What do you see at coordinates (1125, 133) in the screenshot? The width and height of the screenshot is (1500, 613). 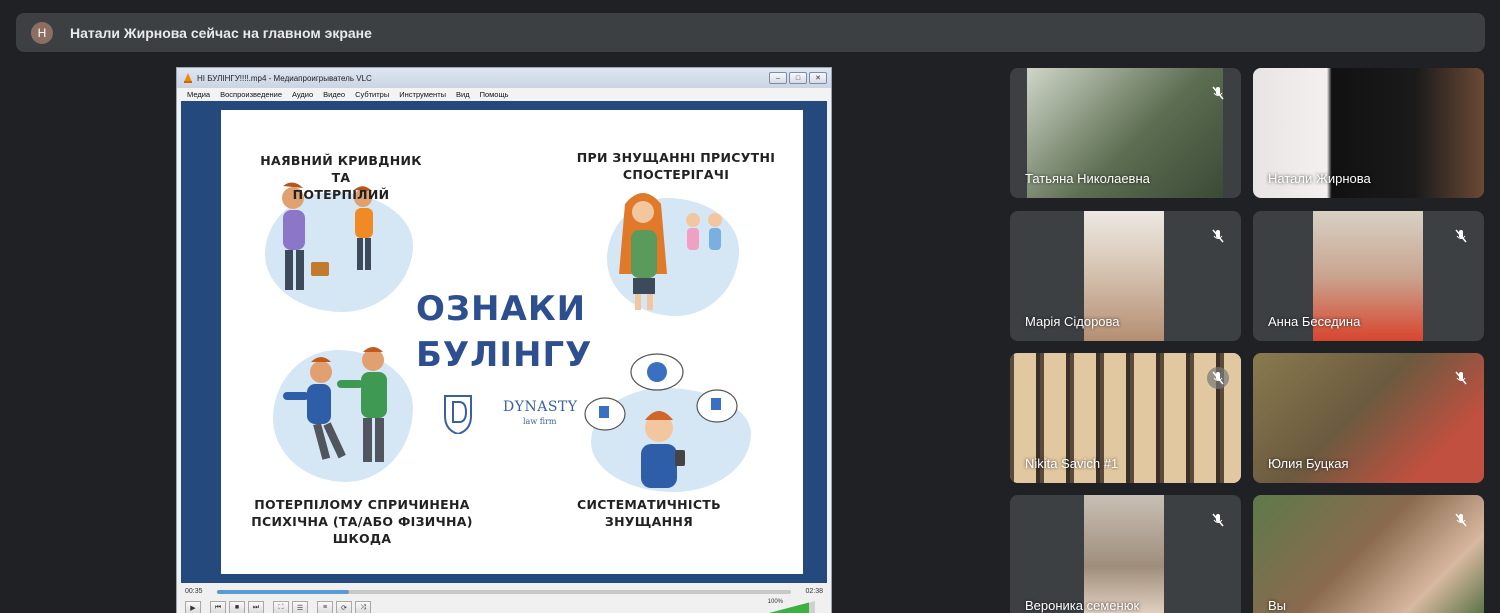 I see `participant-tile: Татьяна Николаевна` at bounding box center [1125, 133].